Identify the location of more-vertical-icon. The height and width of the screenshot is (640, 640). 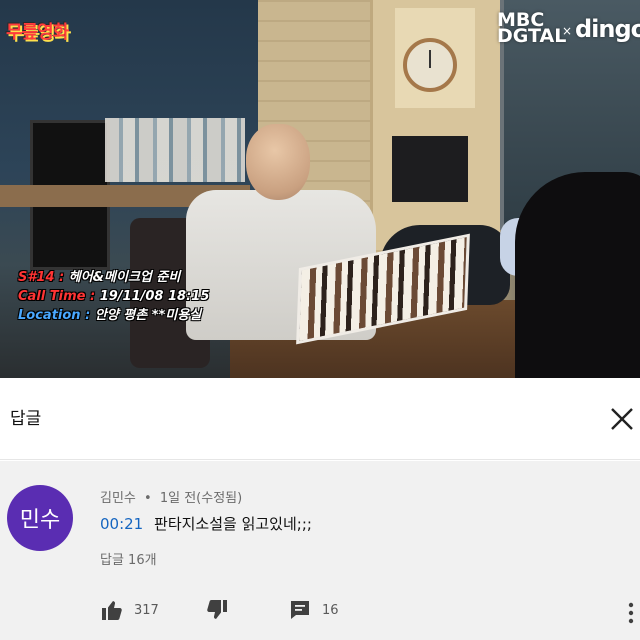
(631, 613).